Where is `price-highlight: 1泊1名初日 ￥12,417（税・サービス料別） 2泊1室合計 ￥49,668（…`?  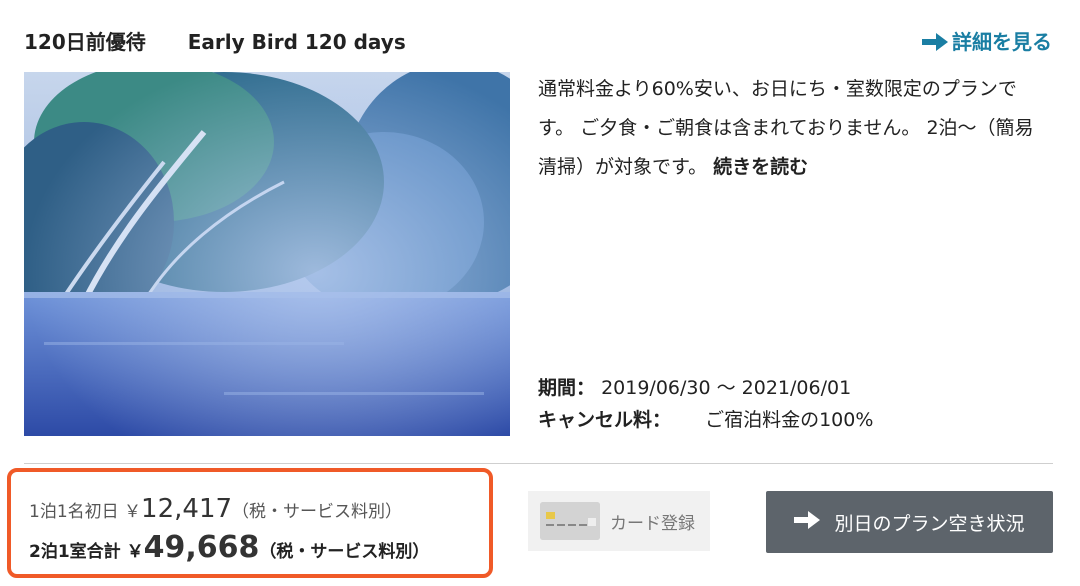 price-highlight: 1泊1名初日 ￥12,417（税・サービス料別） 2泊1室合計 ￥49,668（… is located at coordinates (250, 523).